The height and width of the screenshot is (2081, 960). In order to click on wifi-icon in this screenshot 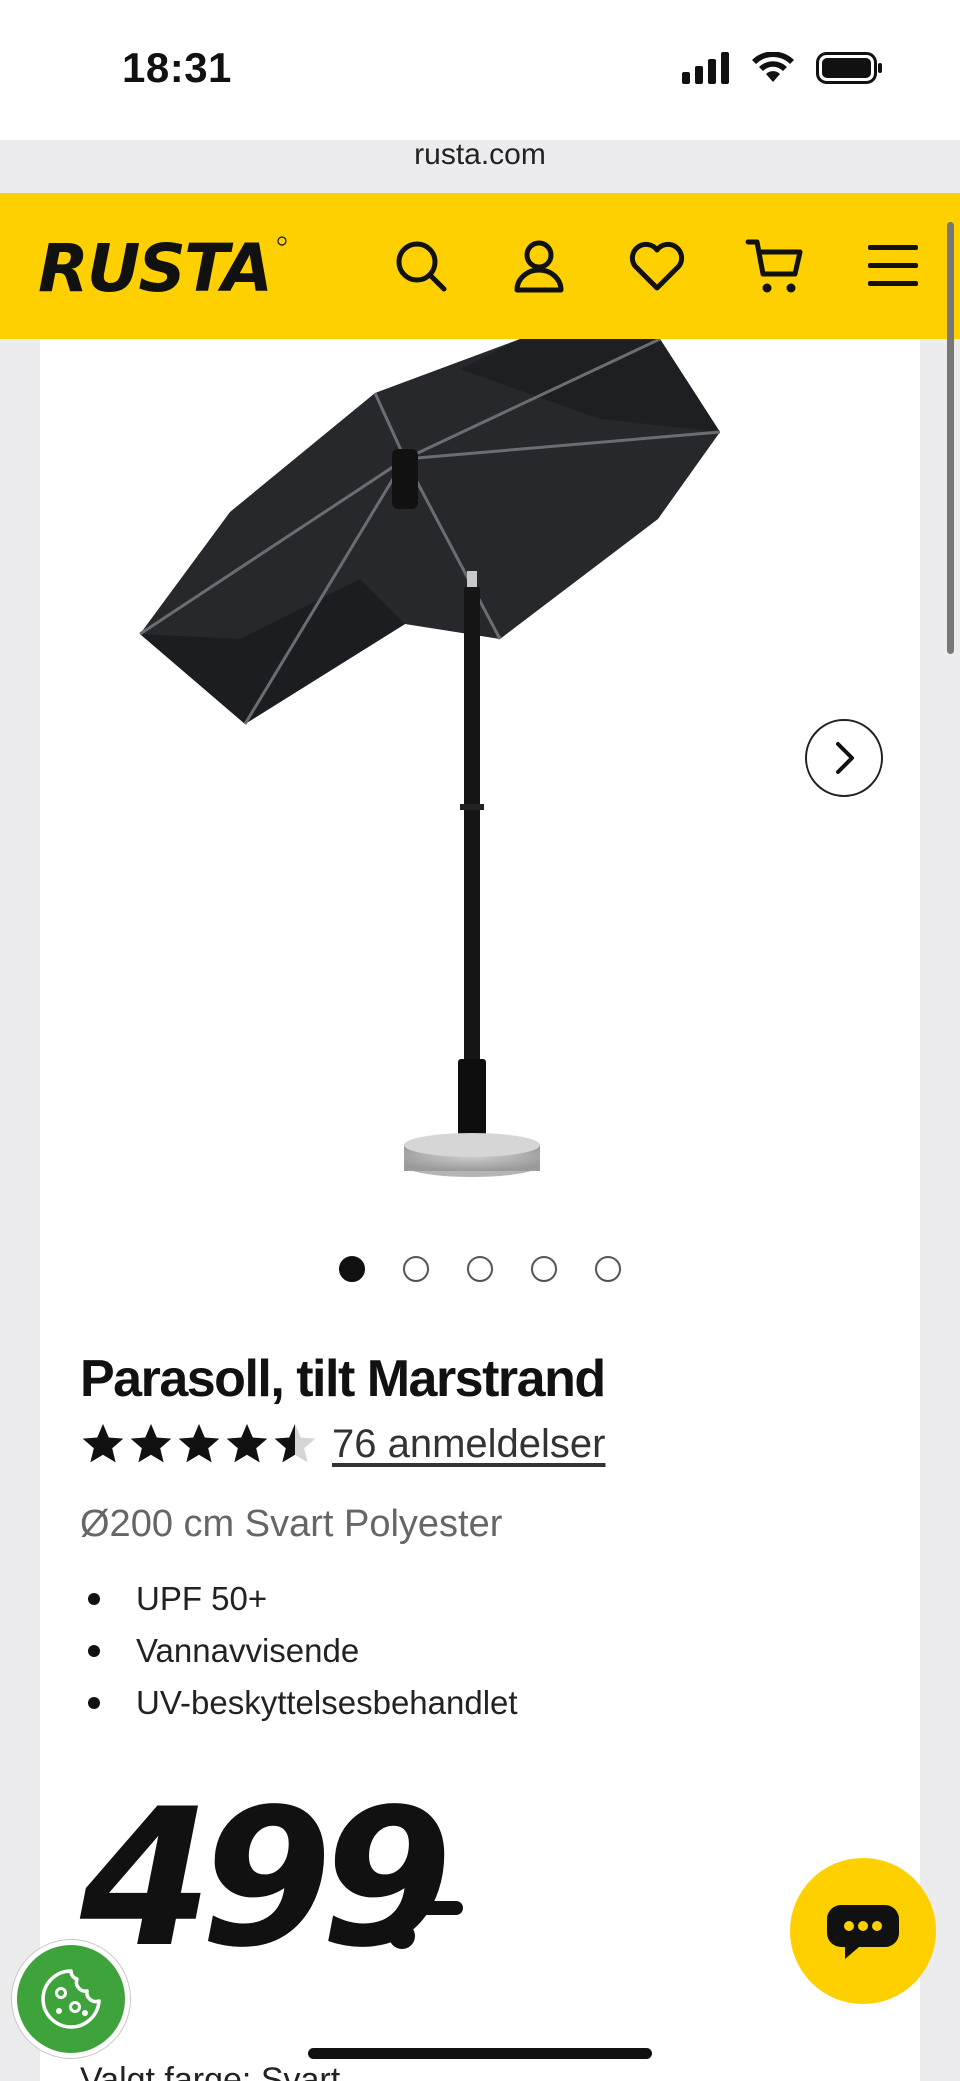, I will do `click(773, 67)`.